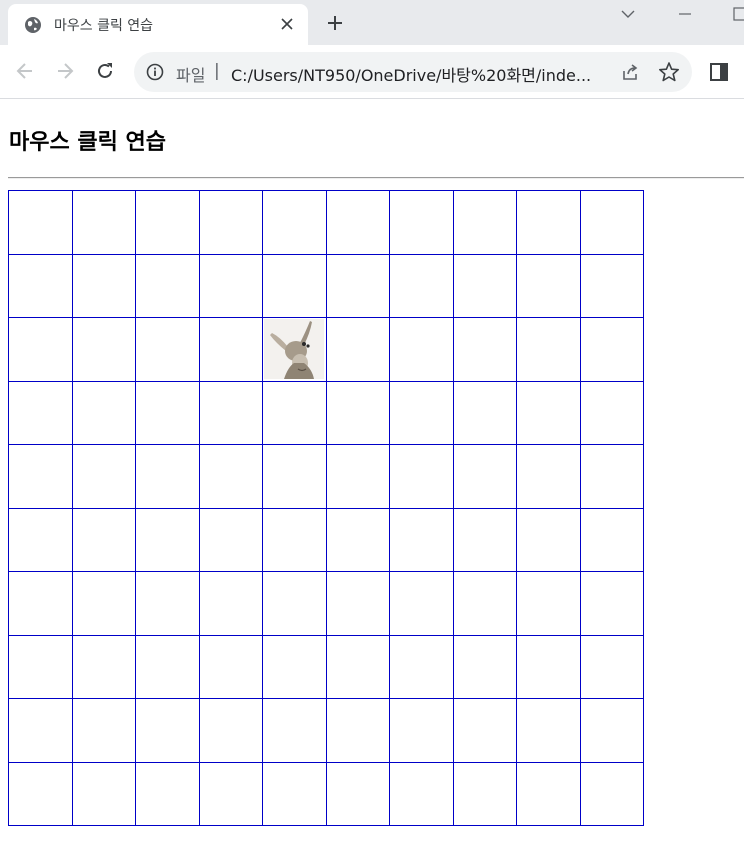  Describe the element at coordinates (628, 14) in the screenshot. I see `chevron-down-icon` at that location.